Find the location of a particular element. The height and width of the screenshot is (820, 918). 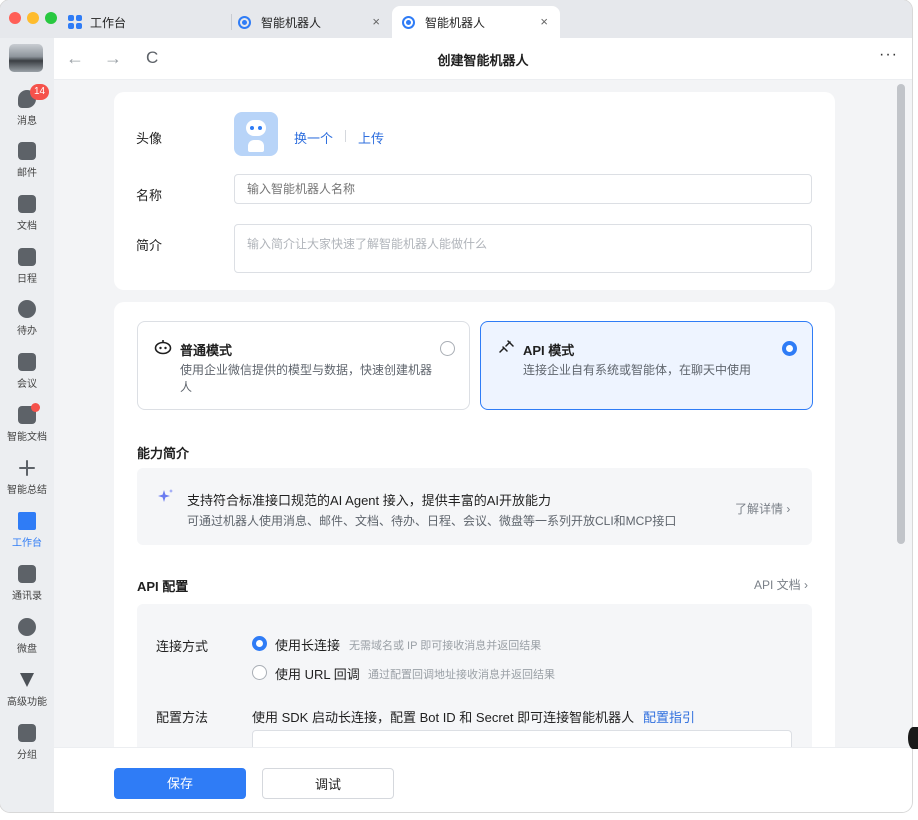

contacts-icon is located at coordinates (27, 574).